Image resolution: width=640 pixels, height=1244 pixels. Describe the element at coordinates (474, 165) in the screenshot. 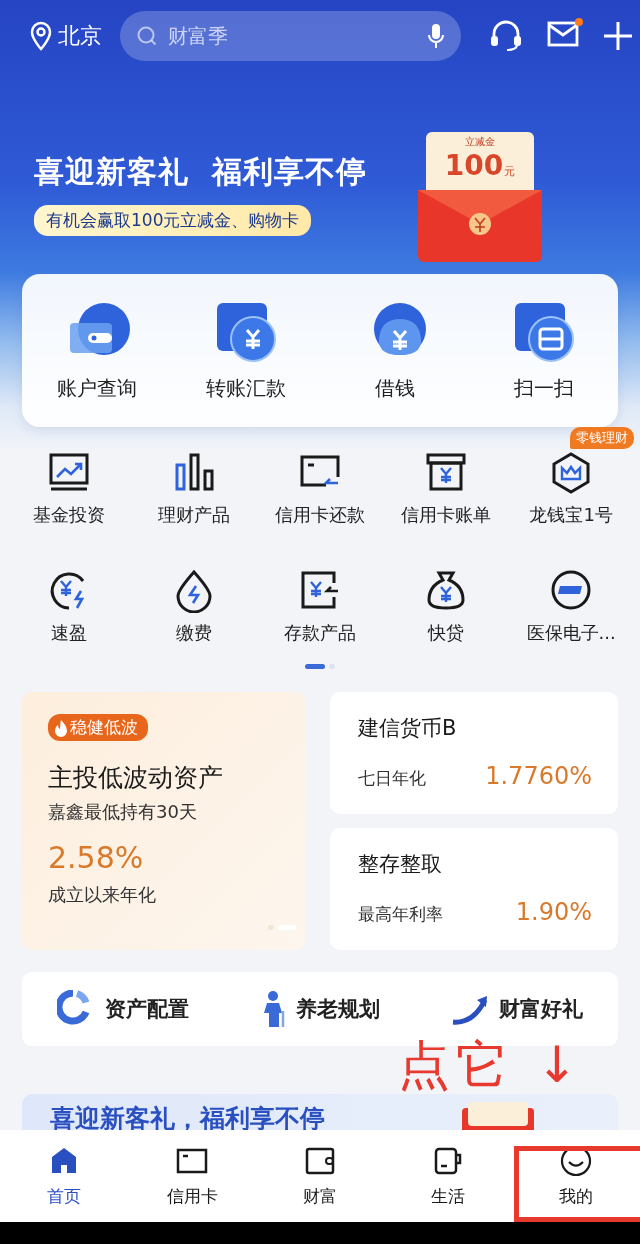

I see `voucher-amount: 100` at that location.